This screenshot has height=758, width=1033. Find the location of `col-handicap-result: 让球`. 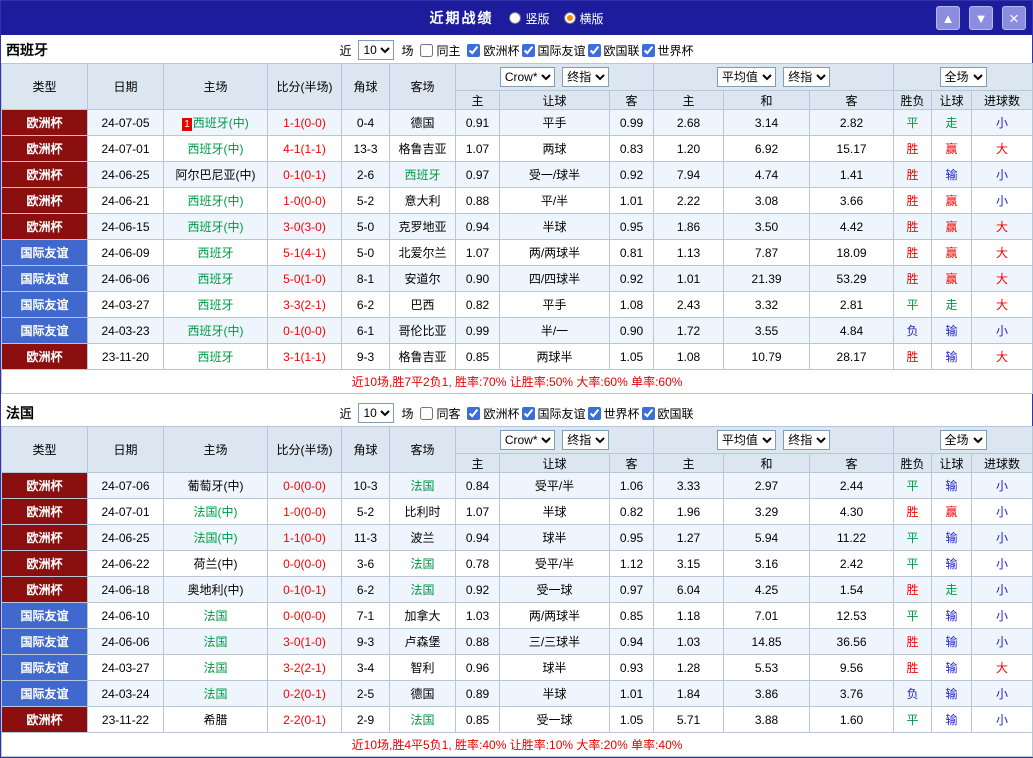

col-handicap-result: 让球 is located at coordinates (952, 463).